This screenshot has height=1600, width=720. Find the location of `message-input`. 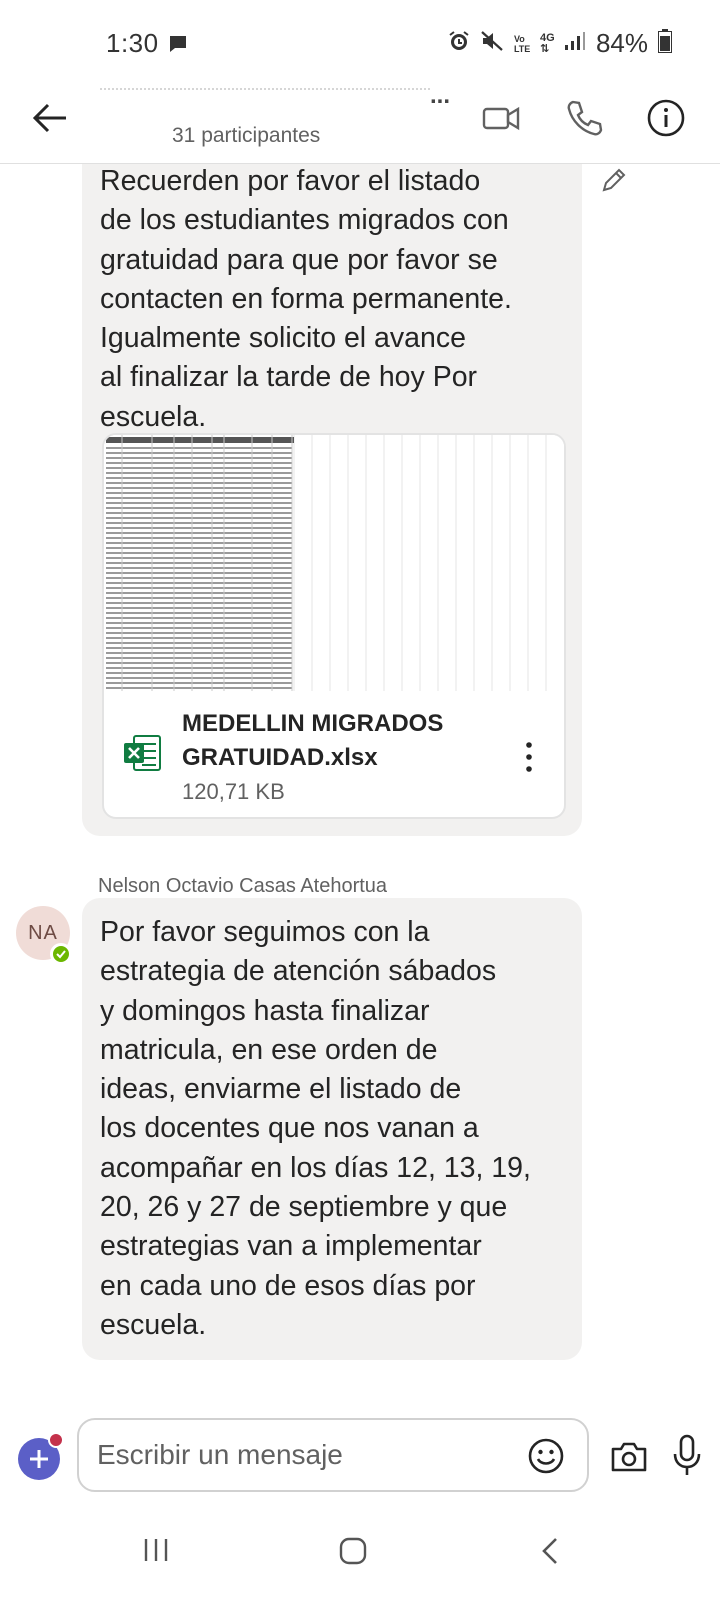

message-input is located at coordinates (297, 1455).